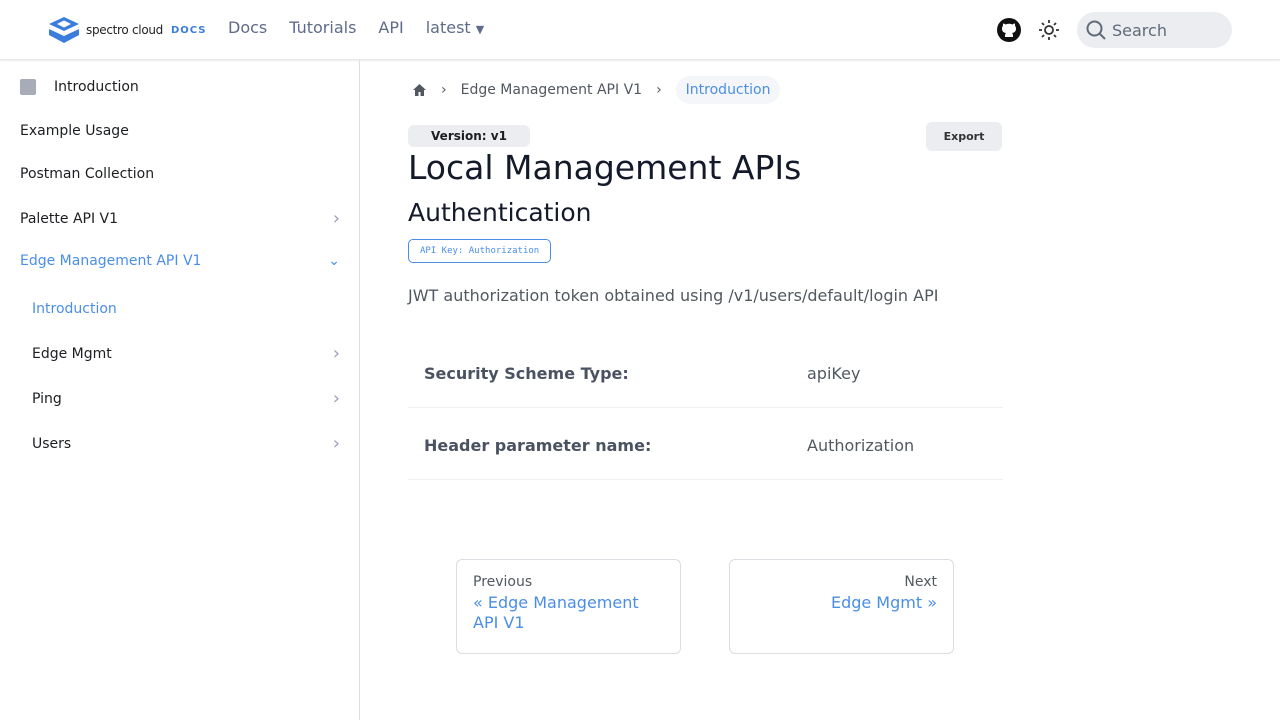 This screenshot has width=1280, height=720. I want to click on version-label: latest, so click(448, 27).